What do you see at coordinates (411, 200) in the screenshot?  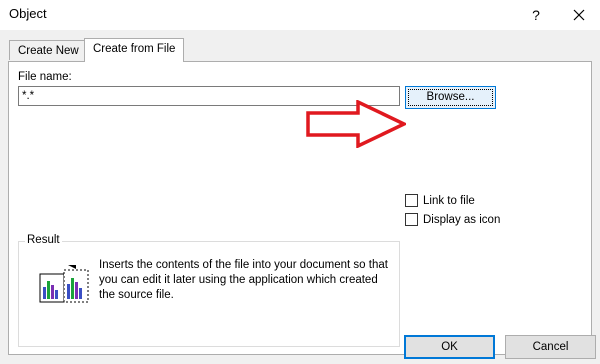 I see `link-to-file-checkbox` at bounding box center [411, 200].